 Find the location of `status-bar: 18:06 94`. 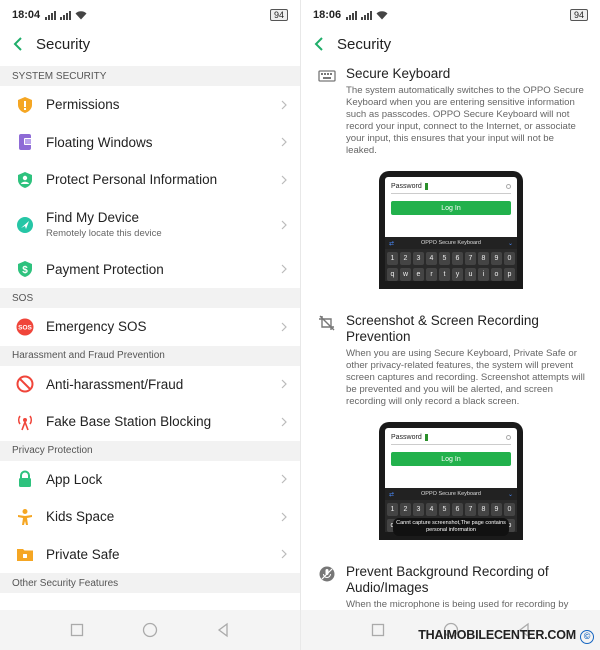

status-bar: 18:06 94 is located at coordinates (450, 15).